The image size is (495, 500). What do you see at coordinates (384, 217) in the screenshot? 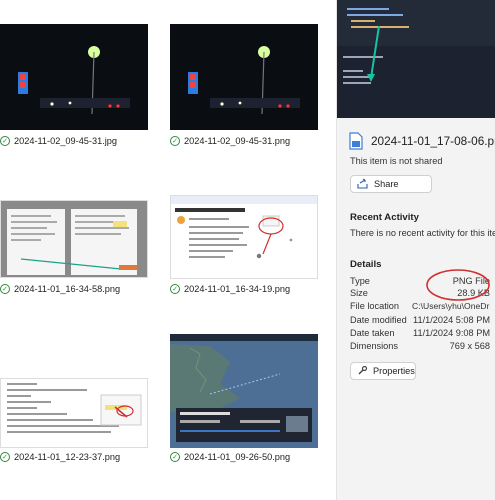
I see `recent-activity-heading: Recent Activity` at bounding box center [384, 217].